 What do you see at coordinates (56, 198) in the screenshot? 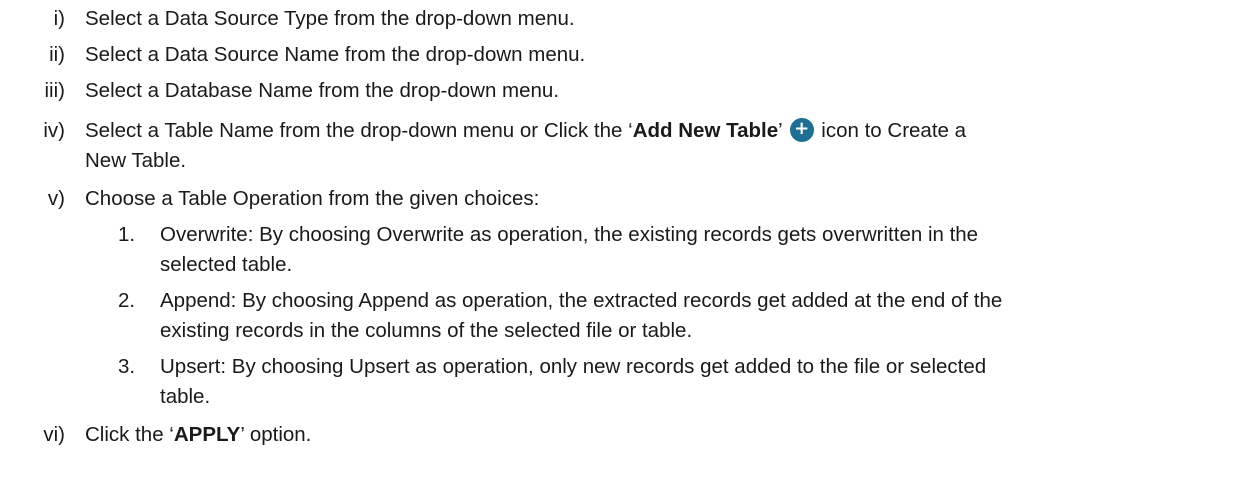
I see `step-numeral: v)` at bounding box center [56, 198].